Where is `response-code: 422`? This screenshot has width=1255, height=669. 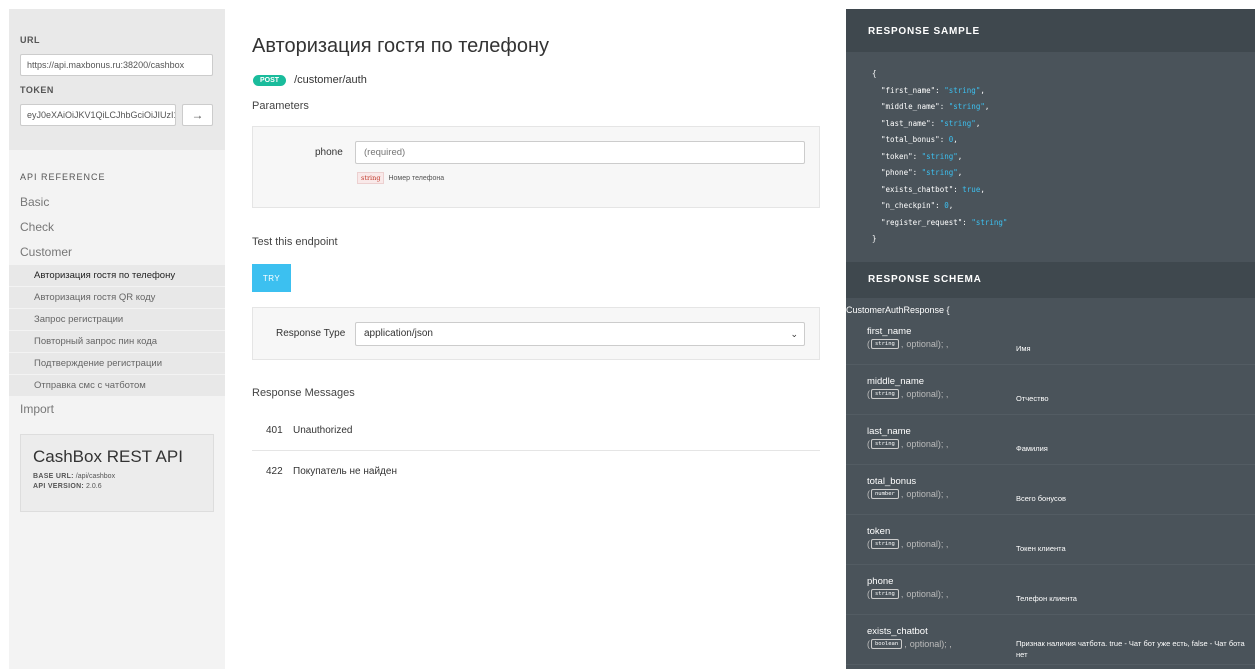
response-code: 422 is located at coordinates (274, 471).